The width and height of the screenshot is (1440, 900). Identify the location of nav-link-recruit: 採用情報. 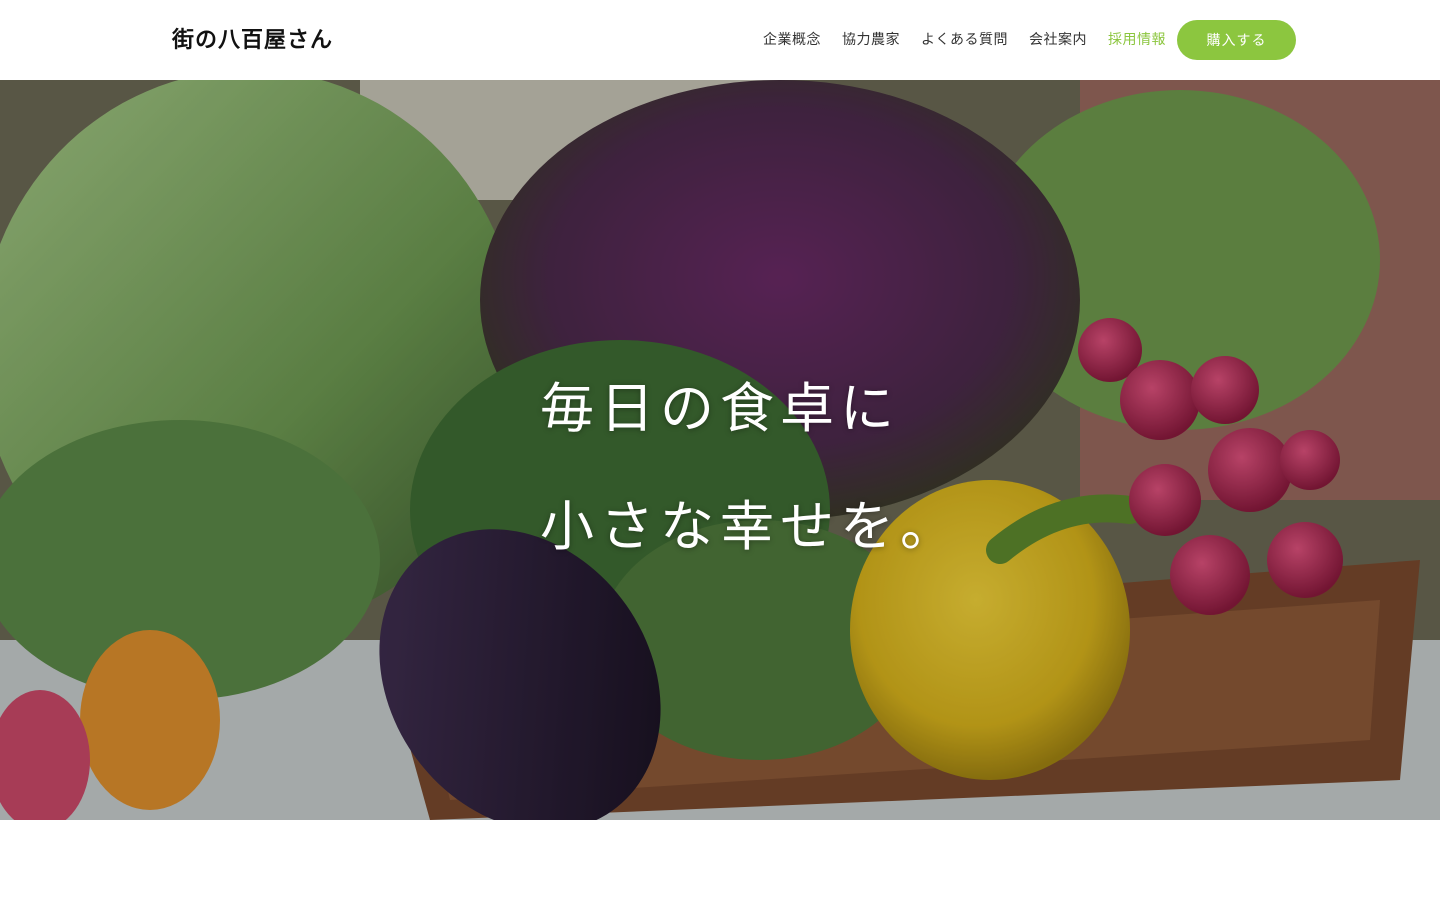
(1137, 40).